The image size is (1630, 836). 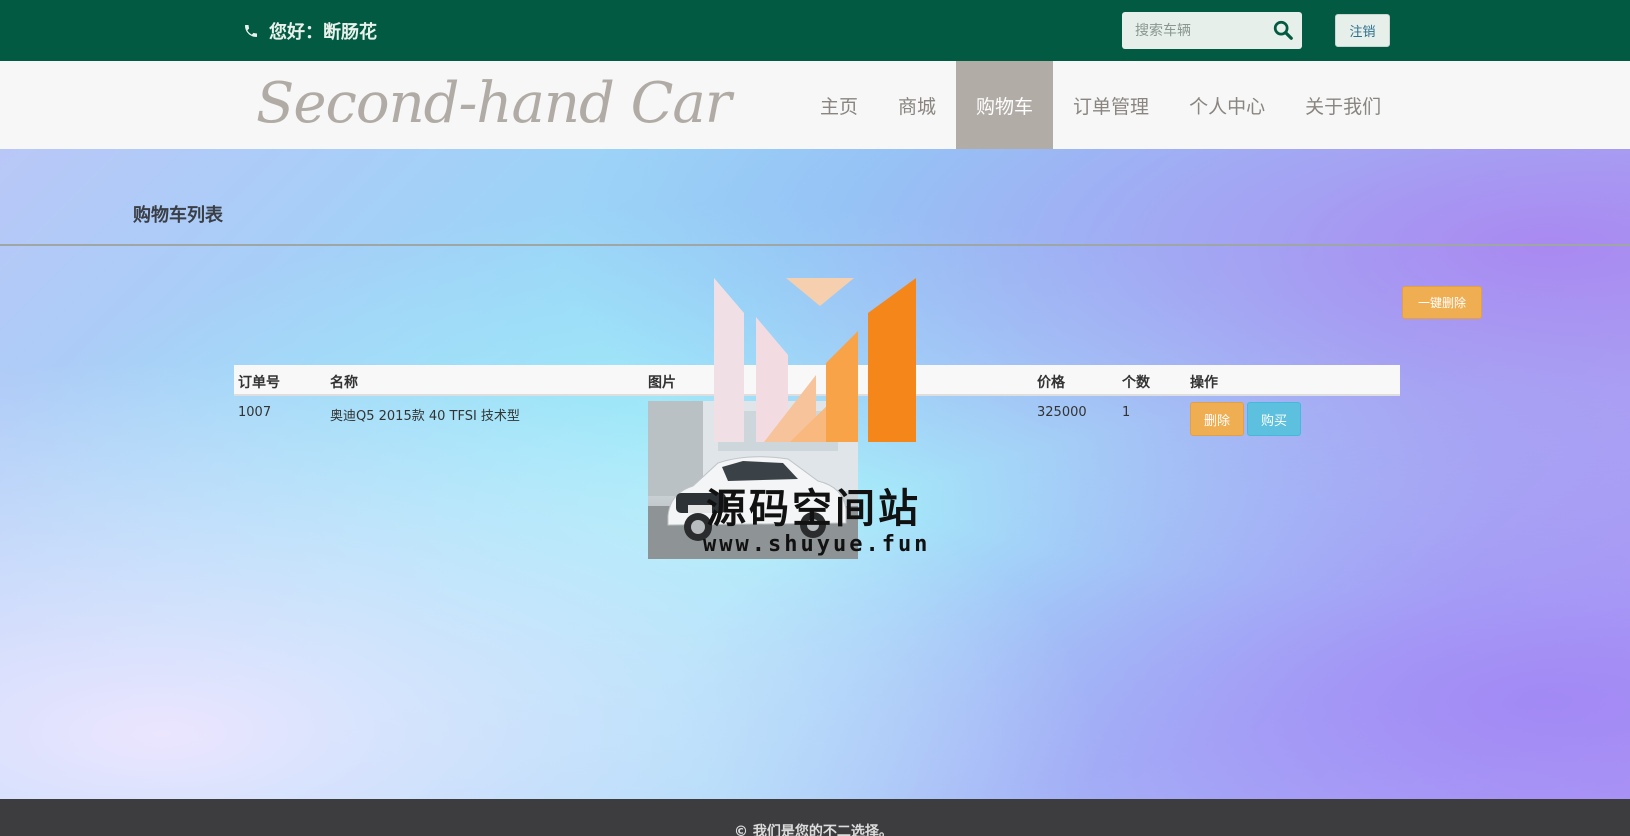 I want to click on nav-item-about: 关于我们, so click(x=1343, y=105).